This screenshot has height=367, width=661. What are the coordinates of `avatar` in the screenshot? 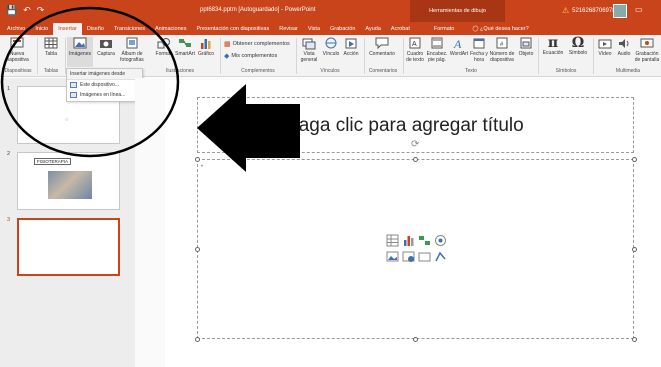 It's located at (620, 11).